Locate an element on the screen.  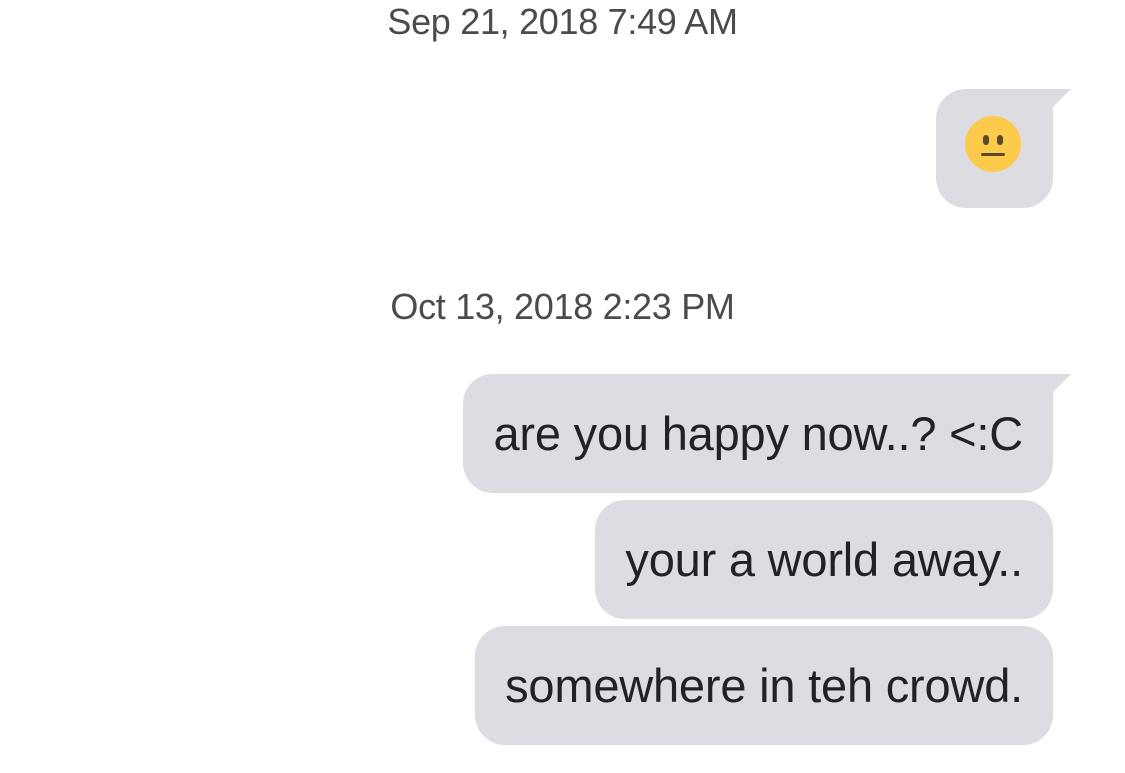
message-bubble: your a world away.. is located at coordinates (824, 559).